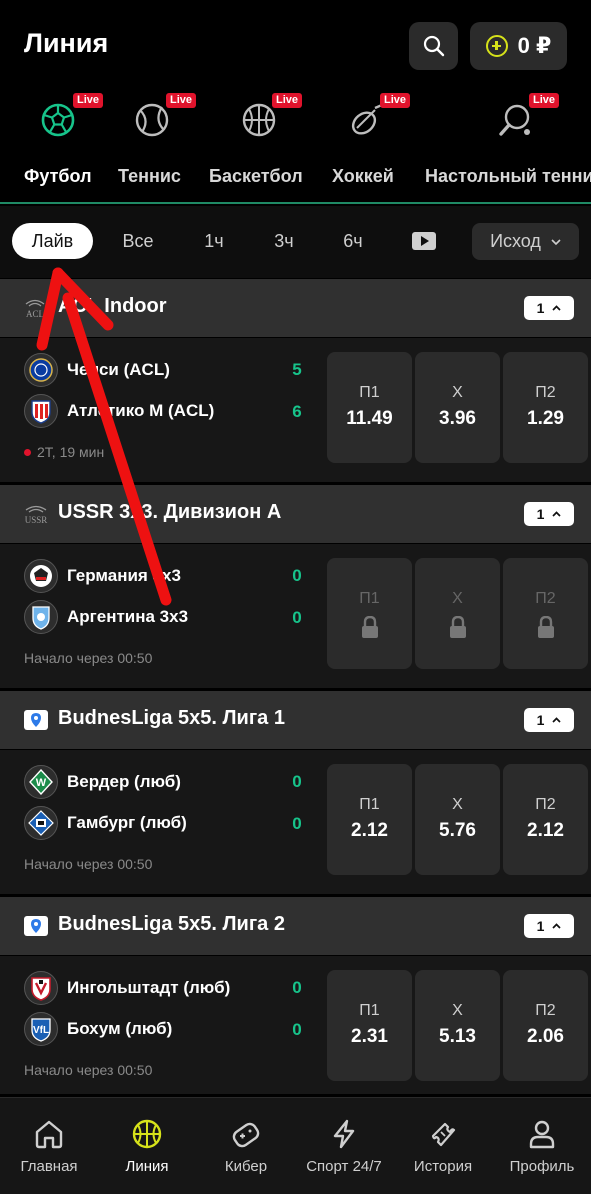  Describe the element at coordinates (545, 1036) in the screenshot. I see `odd-value: 2.06` at that location.